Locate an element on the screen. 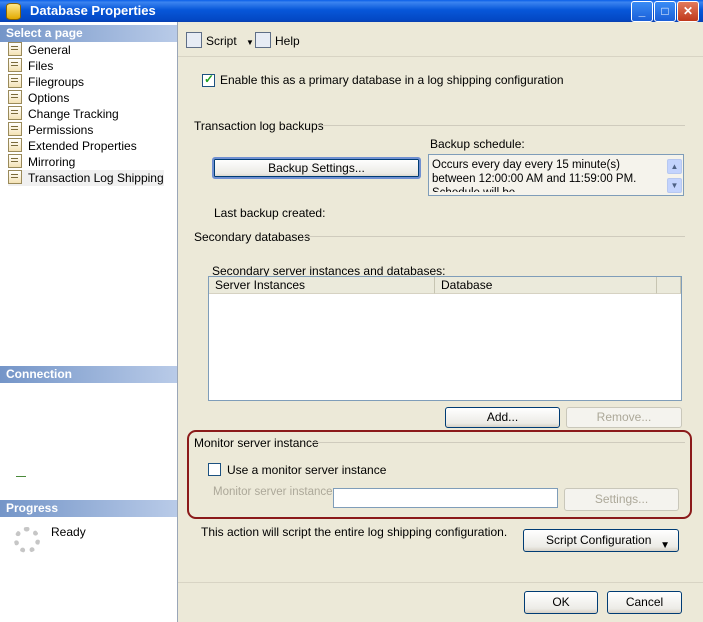 The width and height of the screenshot is (703, 622). column-header-server-instances: Server Instances is located at coordinates (322, 285).